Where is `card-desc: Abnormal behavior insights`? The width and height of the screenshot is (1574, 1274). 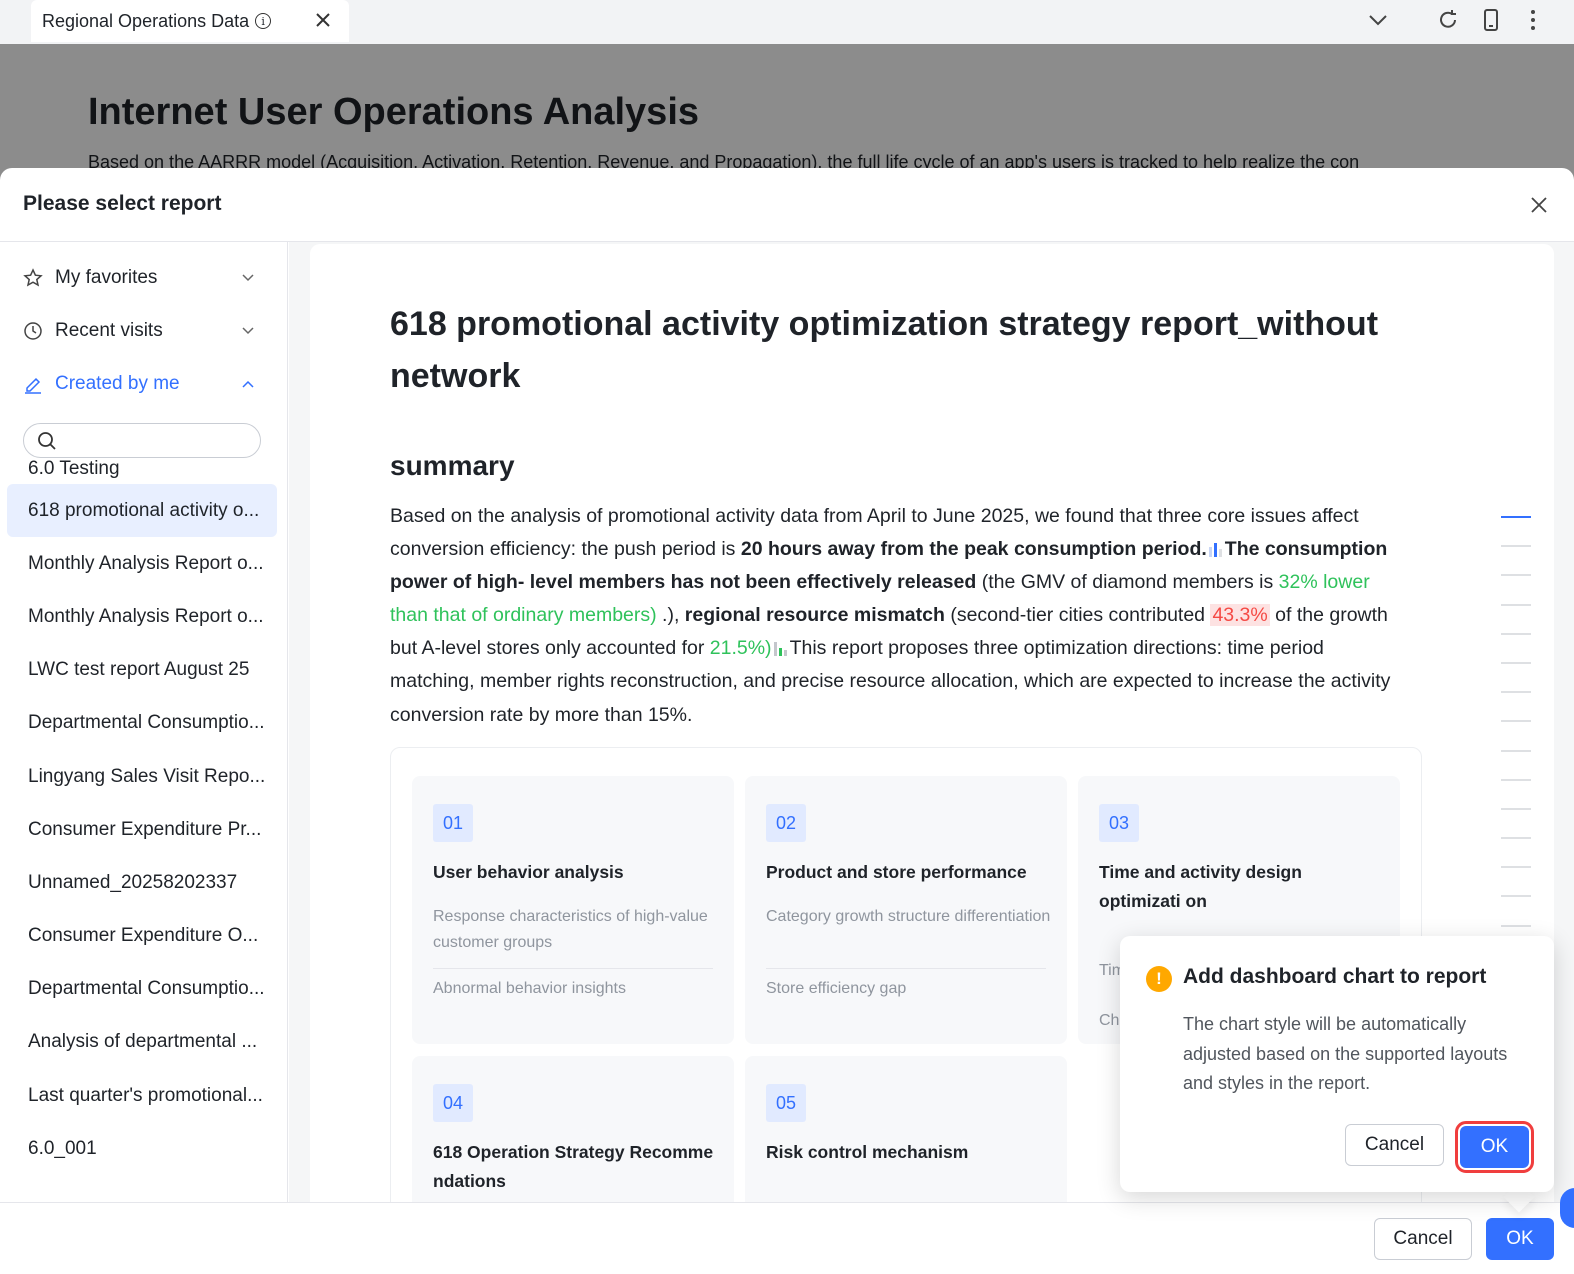 card-desc: Abnormal behavior insights is located at coordinates (529, 988).